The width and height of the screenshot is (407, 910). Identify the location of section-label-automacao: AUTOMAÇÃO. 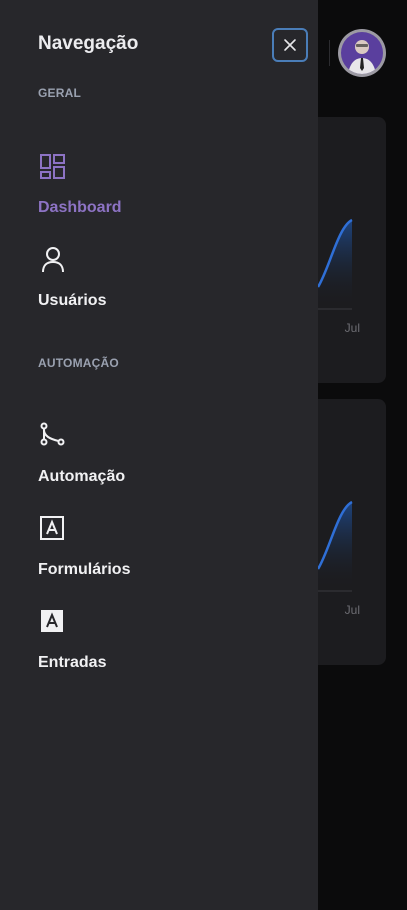
(78, 363).